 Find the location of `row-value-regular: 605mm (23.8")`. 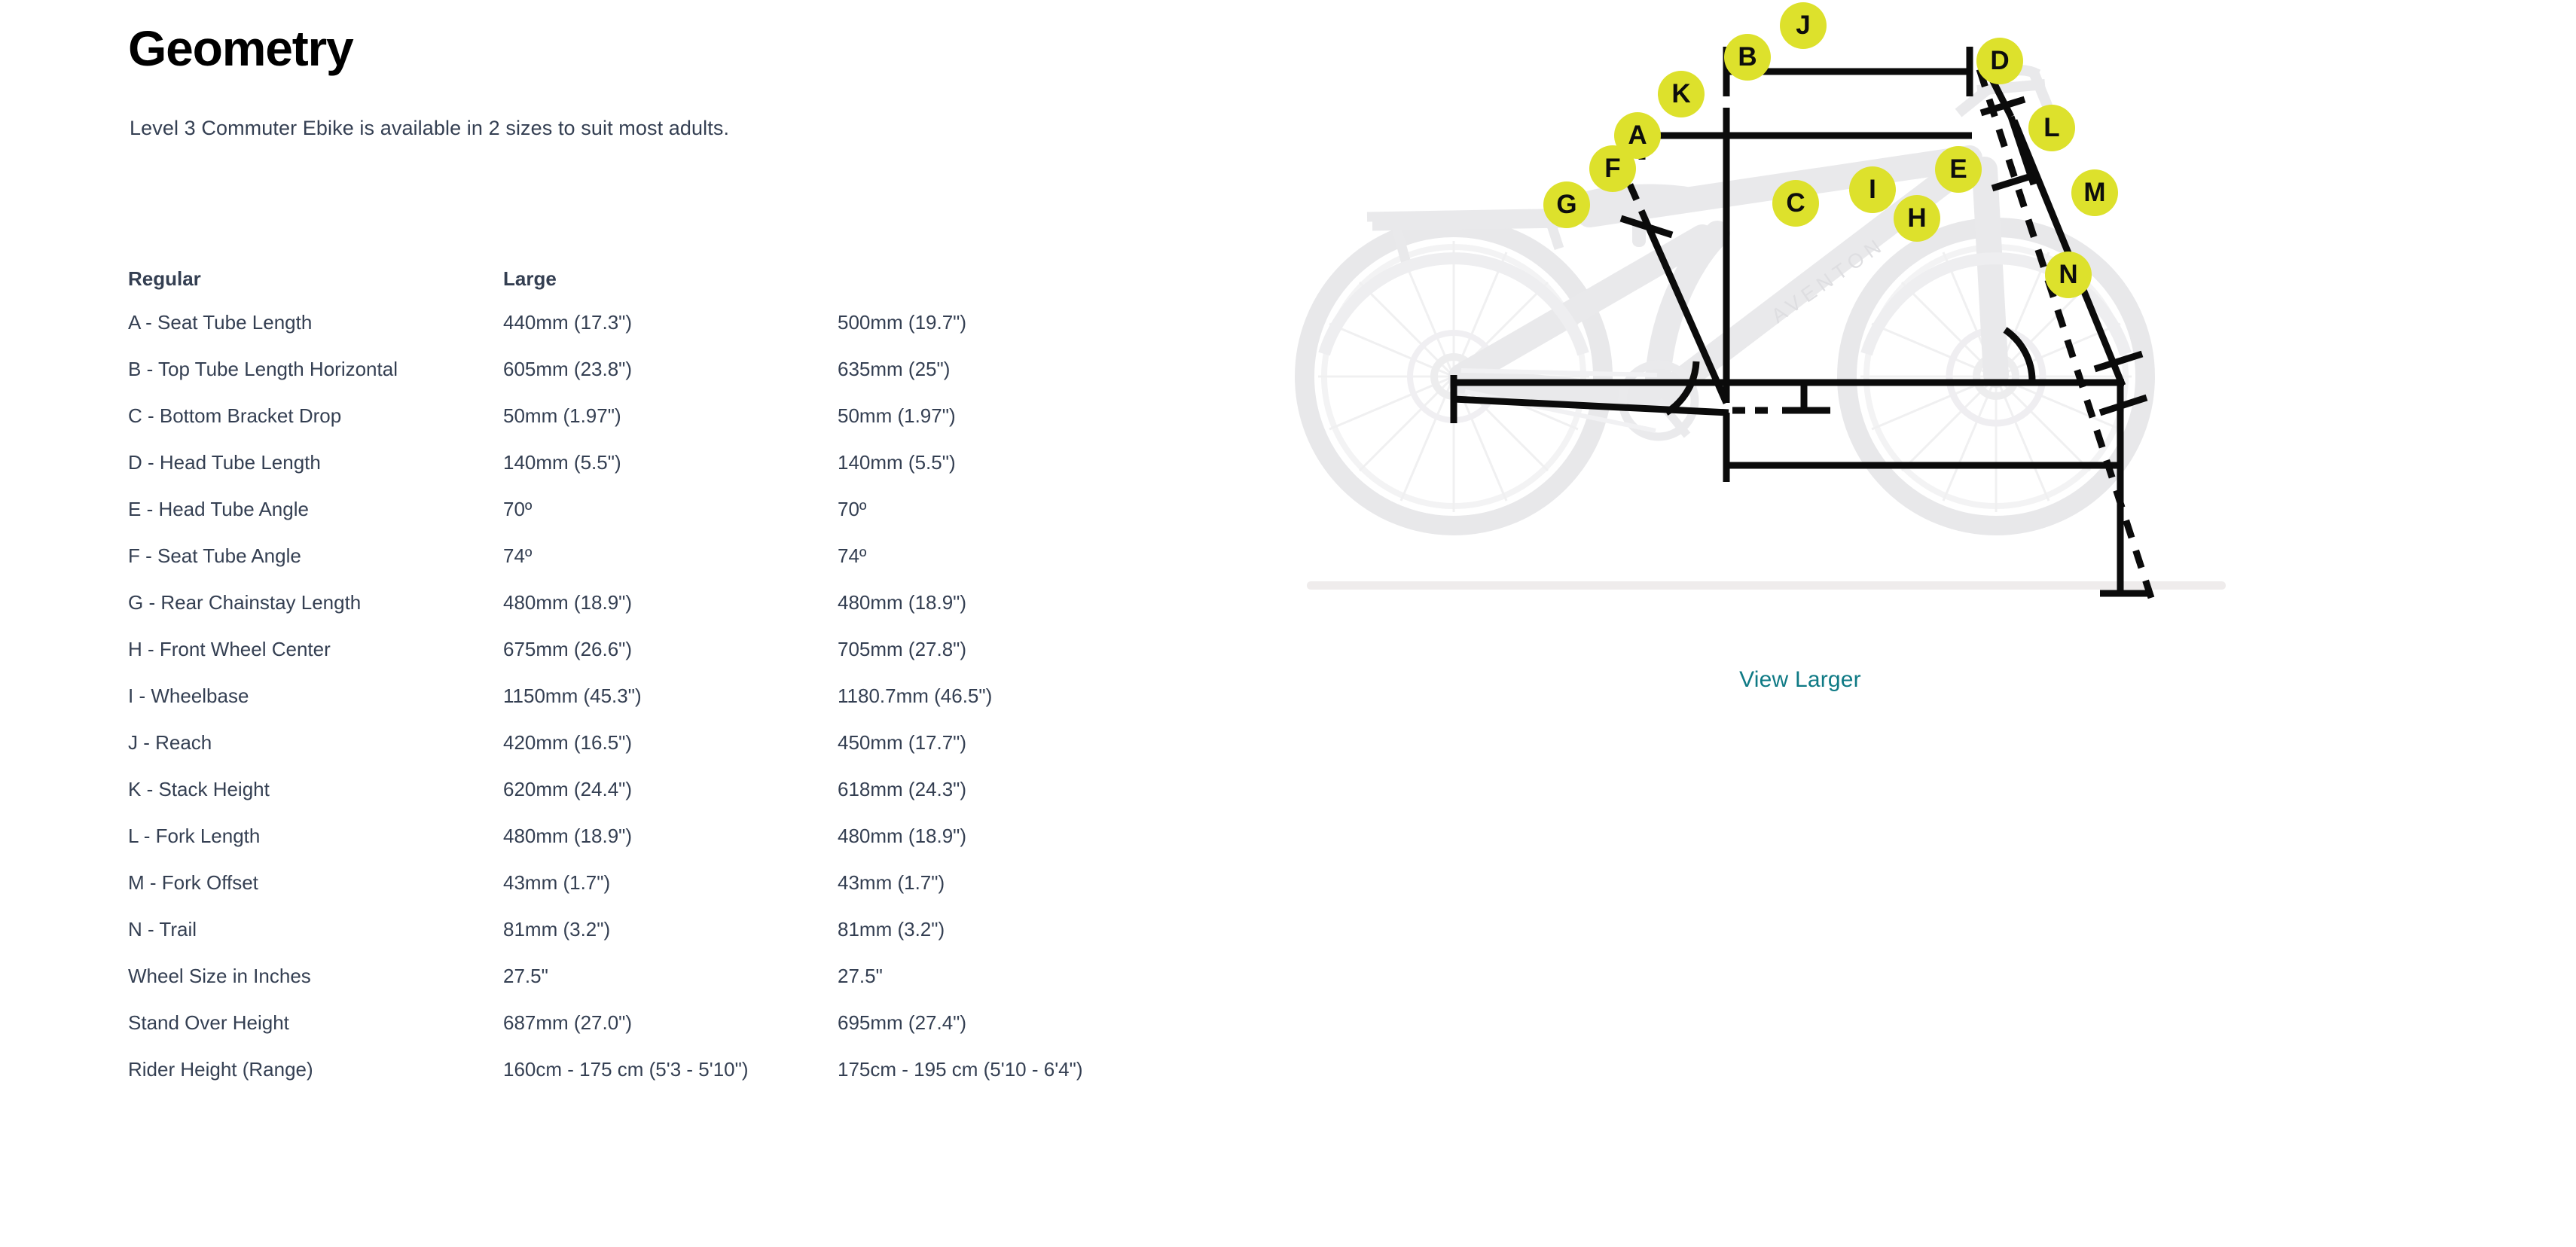

row-value-regular: 605mm (23.8") is located at coordinates (568, 369).